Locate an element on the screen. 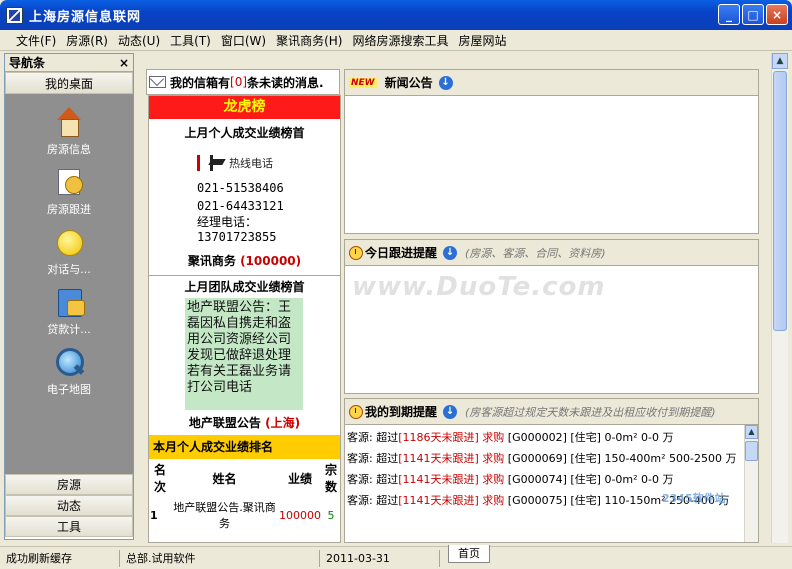 The image size is (792, 569). close-button: × is located at coordinates (777, 14).